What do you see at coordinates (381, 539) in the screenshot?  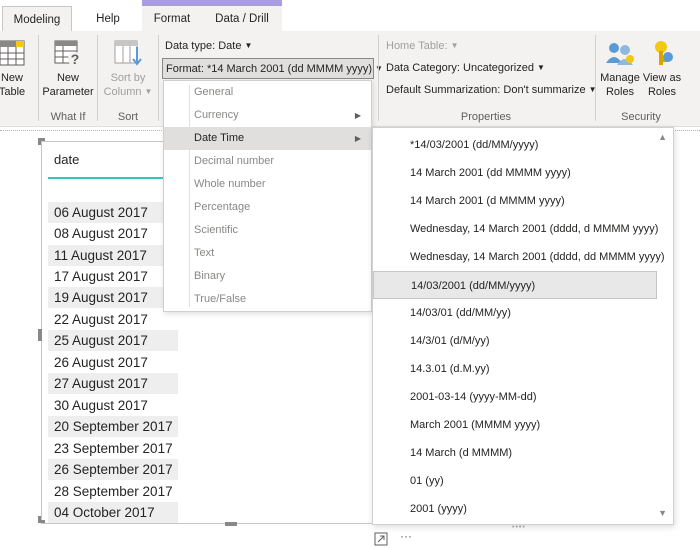 I see `focus-mode-icon` at bounding box center [381, 539].